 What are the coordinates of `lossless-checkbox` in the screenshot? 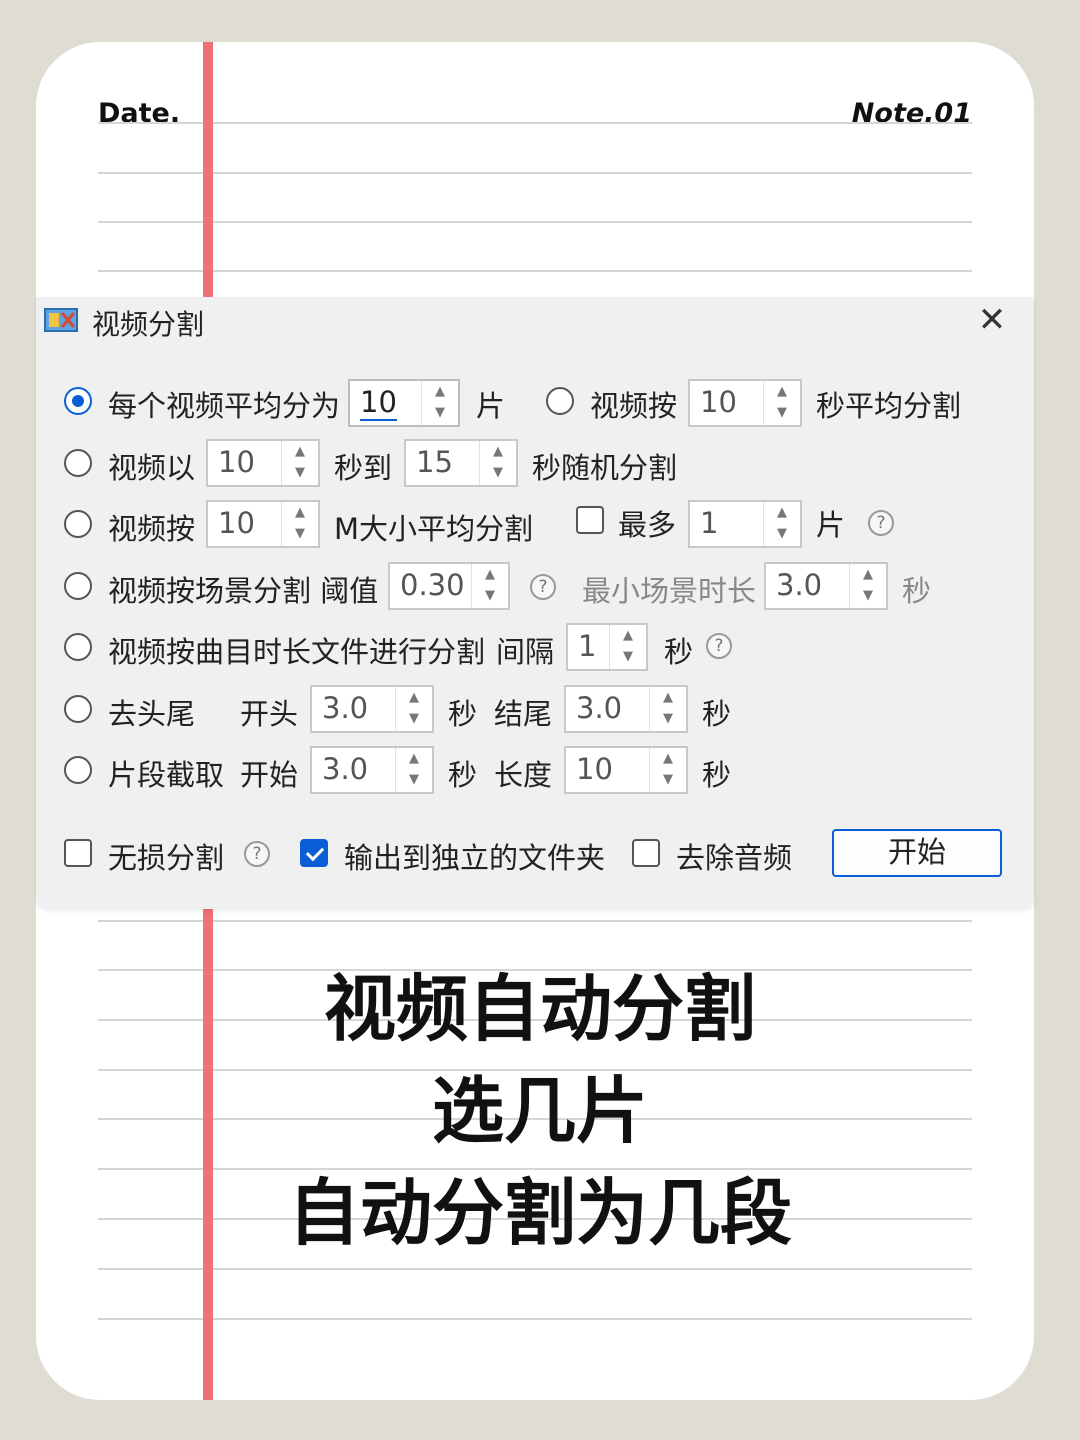 It's located at (78, 853).